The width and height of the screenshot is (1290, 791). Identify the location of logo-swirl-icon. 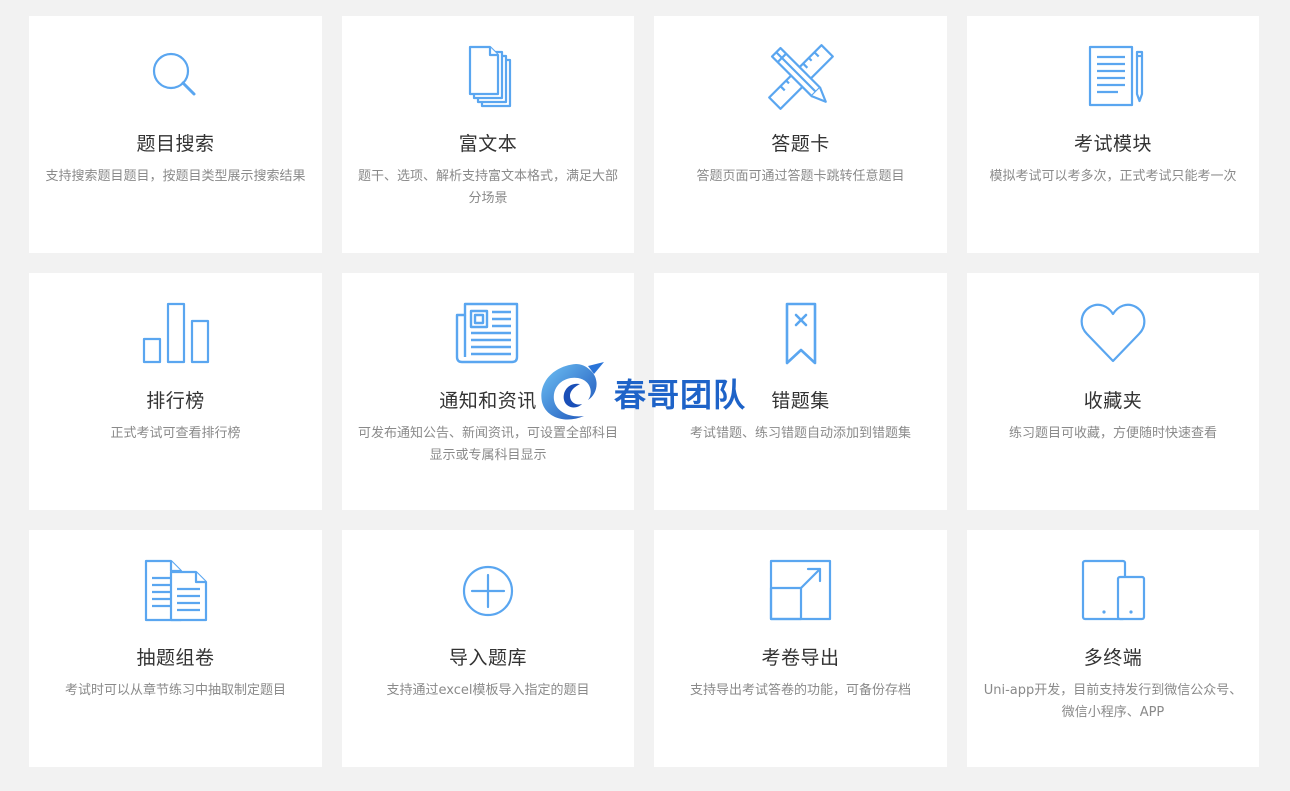
(572, 391).